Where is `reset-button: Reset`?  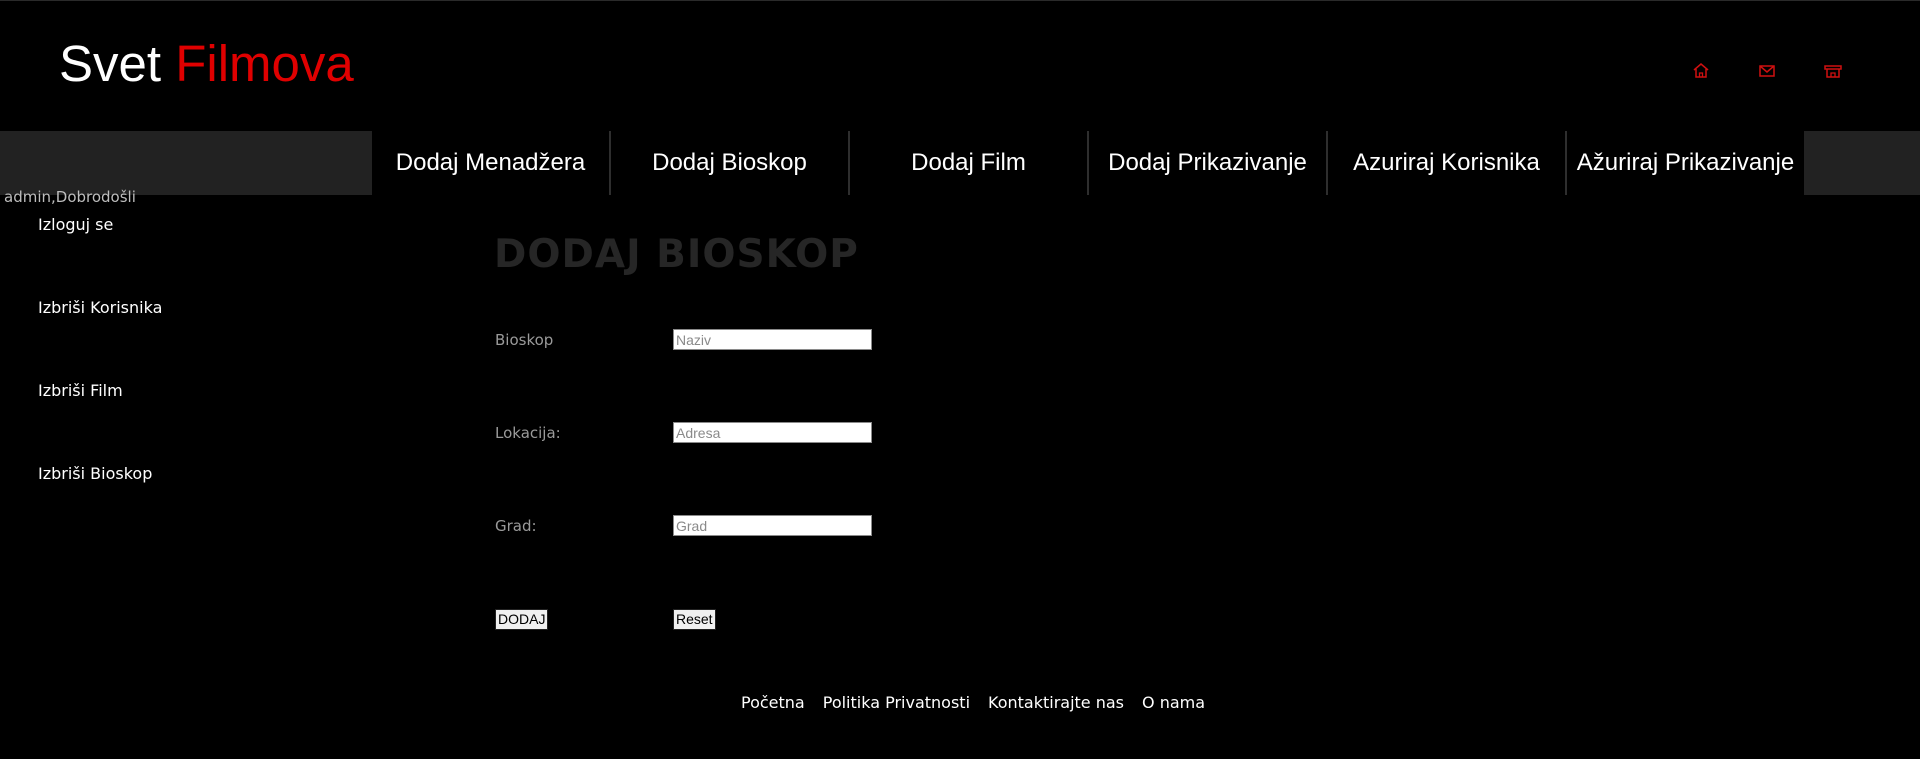
reset-button: Reset is located at coordinates (694, 619).